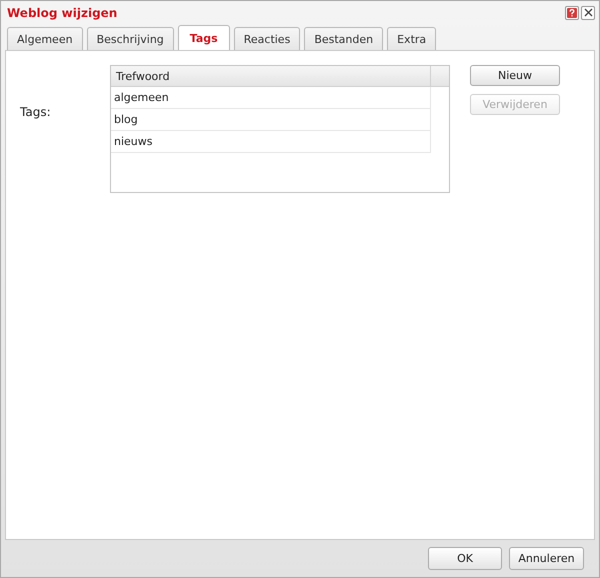  What do you see at coordinates (515, 75) in the screenshot?
I see `new-button: Nieuw` at bounding box center [515, 75].